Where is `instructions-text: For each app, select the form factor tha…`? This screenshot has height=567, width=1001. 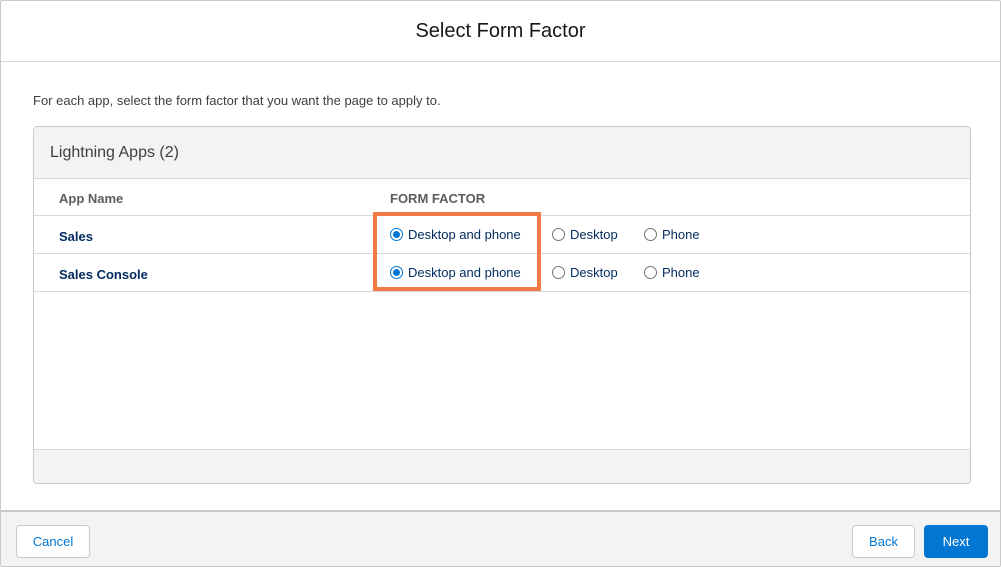
instructions-text: For each app, select the form factor tha… is located at coordinates (237, 100).